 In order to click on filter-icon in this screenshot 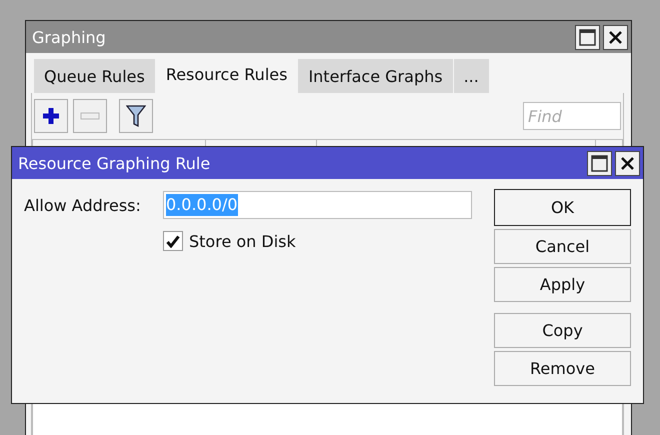, I will do `click(136, 116)`.